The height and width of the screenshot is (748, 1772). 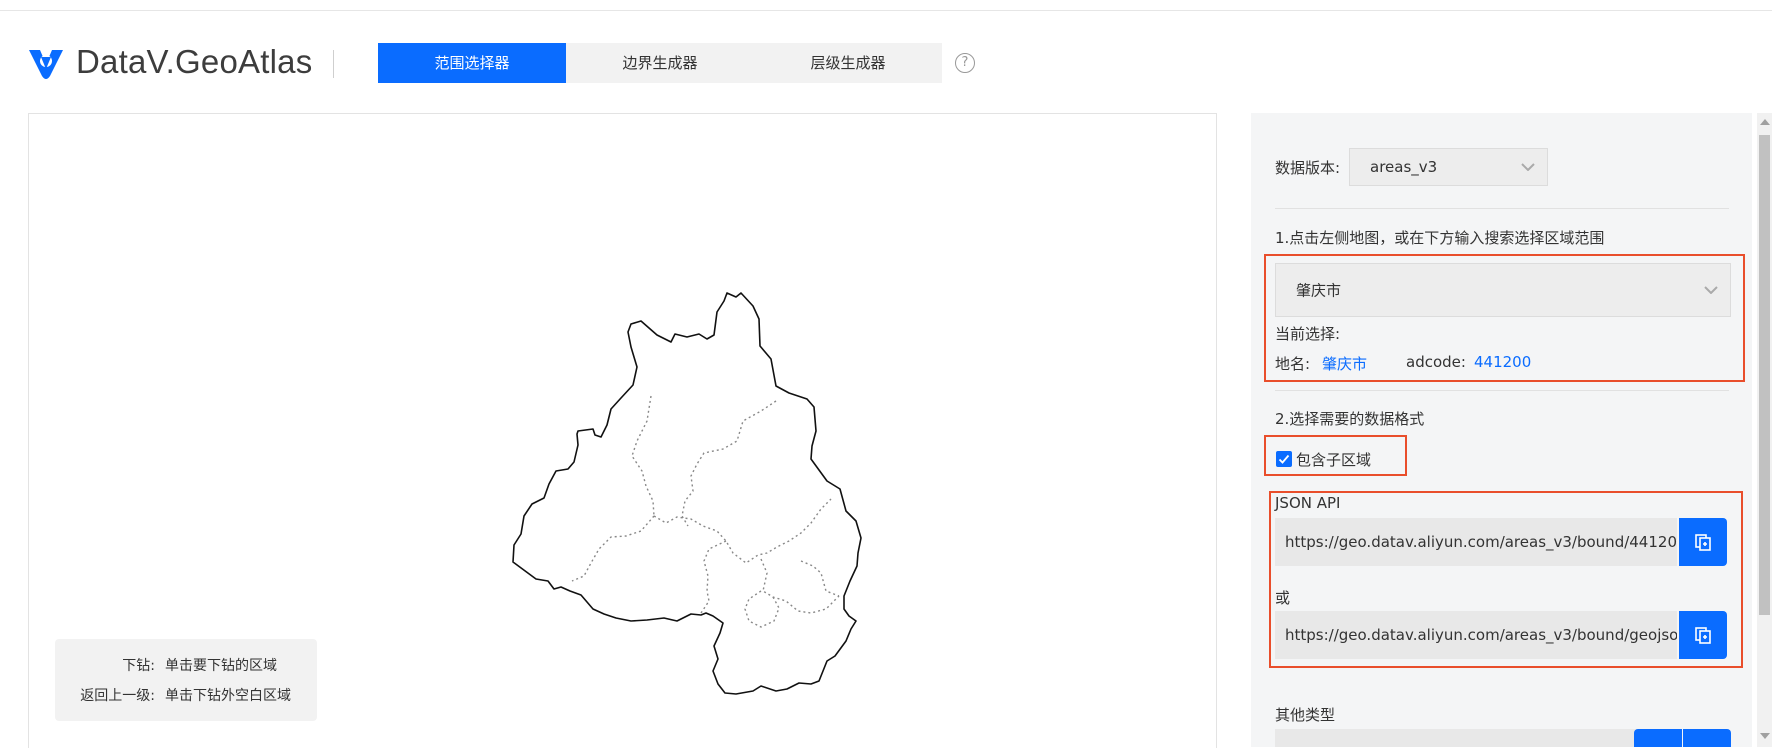 What do you see at coordinates (1448, 167) in the screenshot?
I see `data-version-select: areas_v3` at bounding box center [1448, 167].